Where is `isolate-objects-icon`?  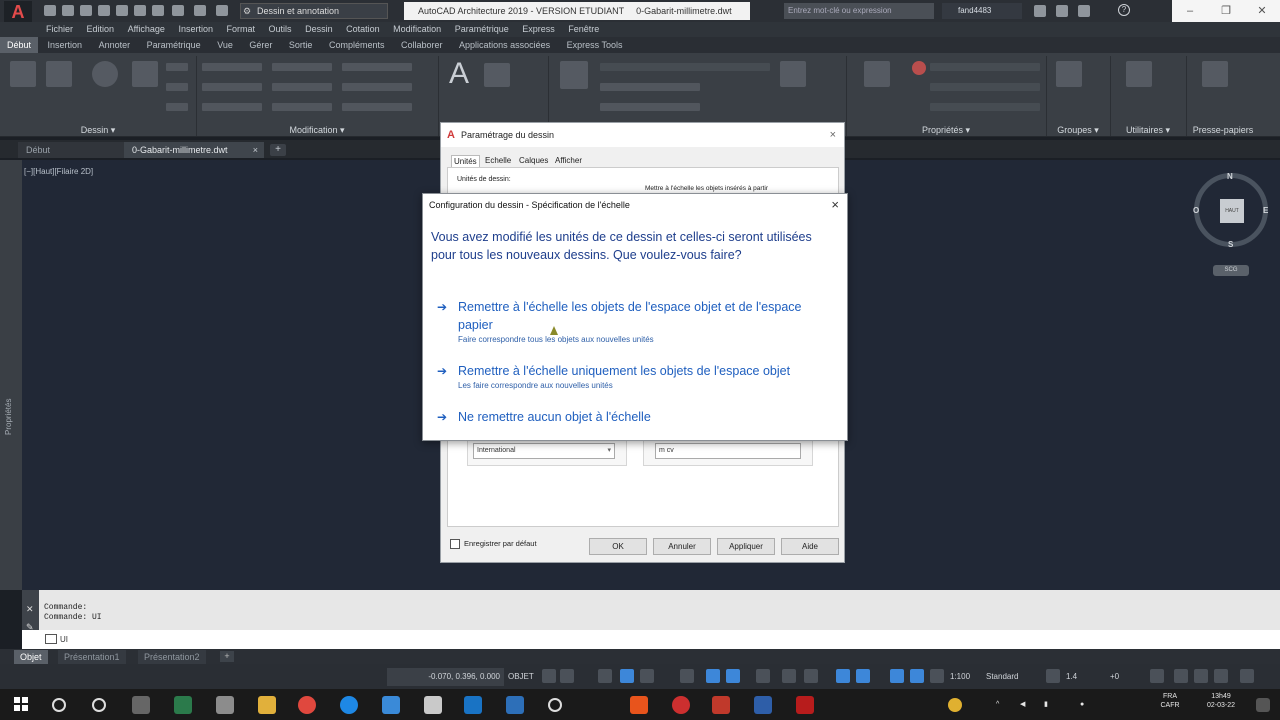 isolate-objects-icon is located at coordinates (1157, 676).